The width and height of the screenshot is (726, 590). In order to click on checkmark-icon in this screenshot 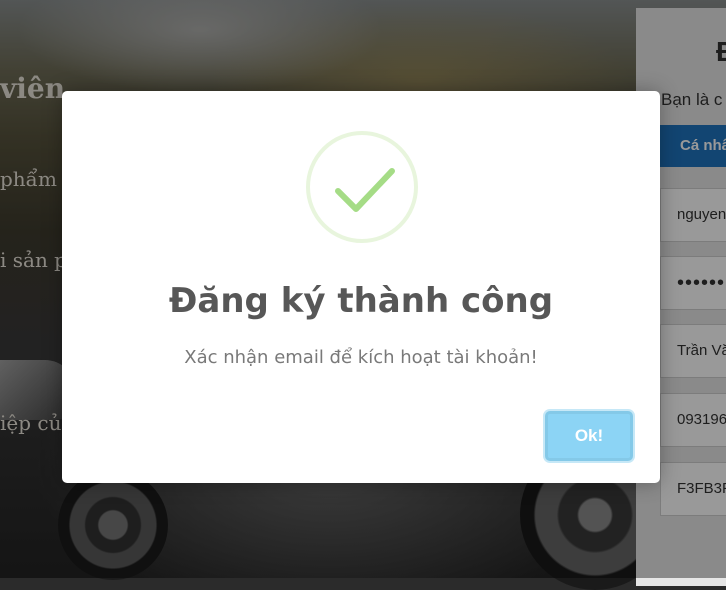, I will do `click(365, 190)`.